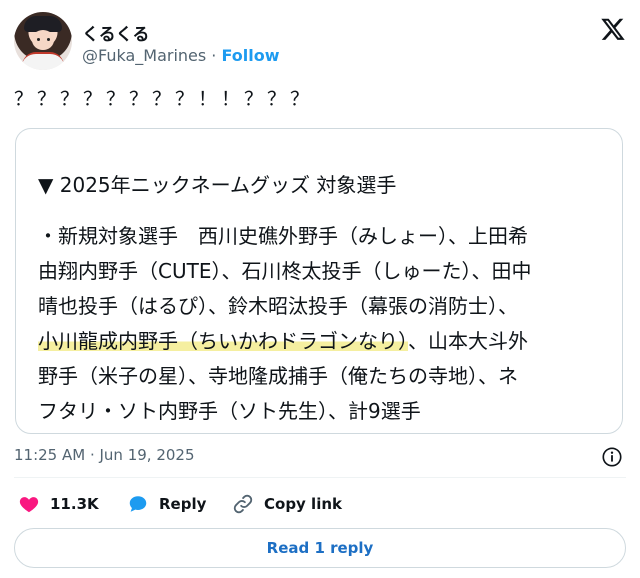 This screenshot has height=578, width=640. I want to click on action-bar: 11.3K Reply Copy link, so click(320, 504).